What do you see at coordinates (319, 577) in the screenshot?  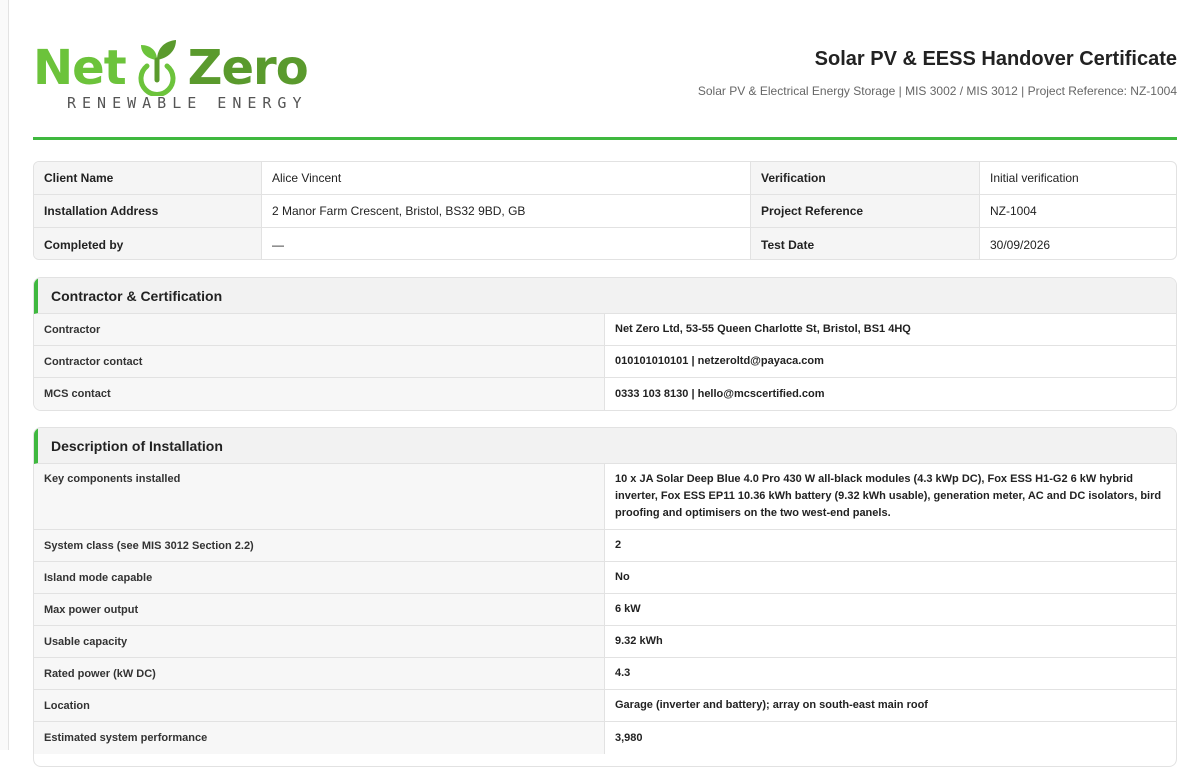 I see `row-label: Island mode capable` at bounding box center [319, 577].